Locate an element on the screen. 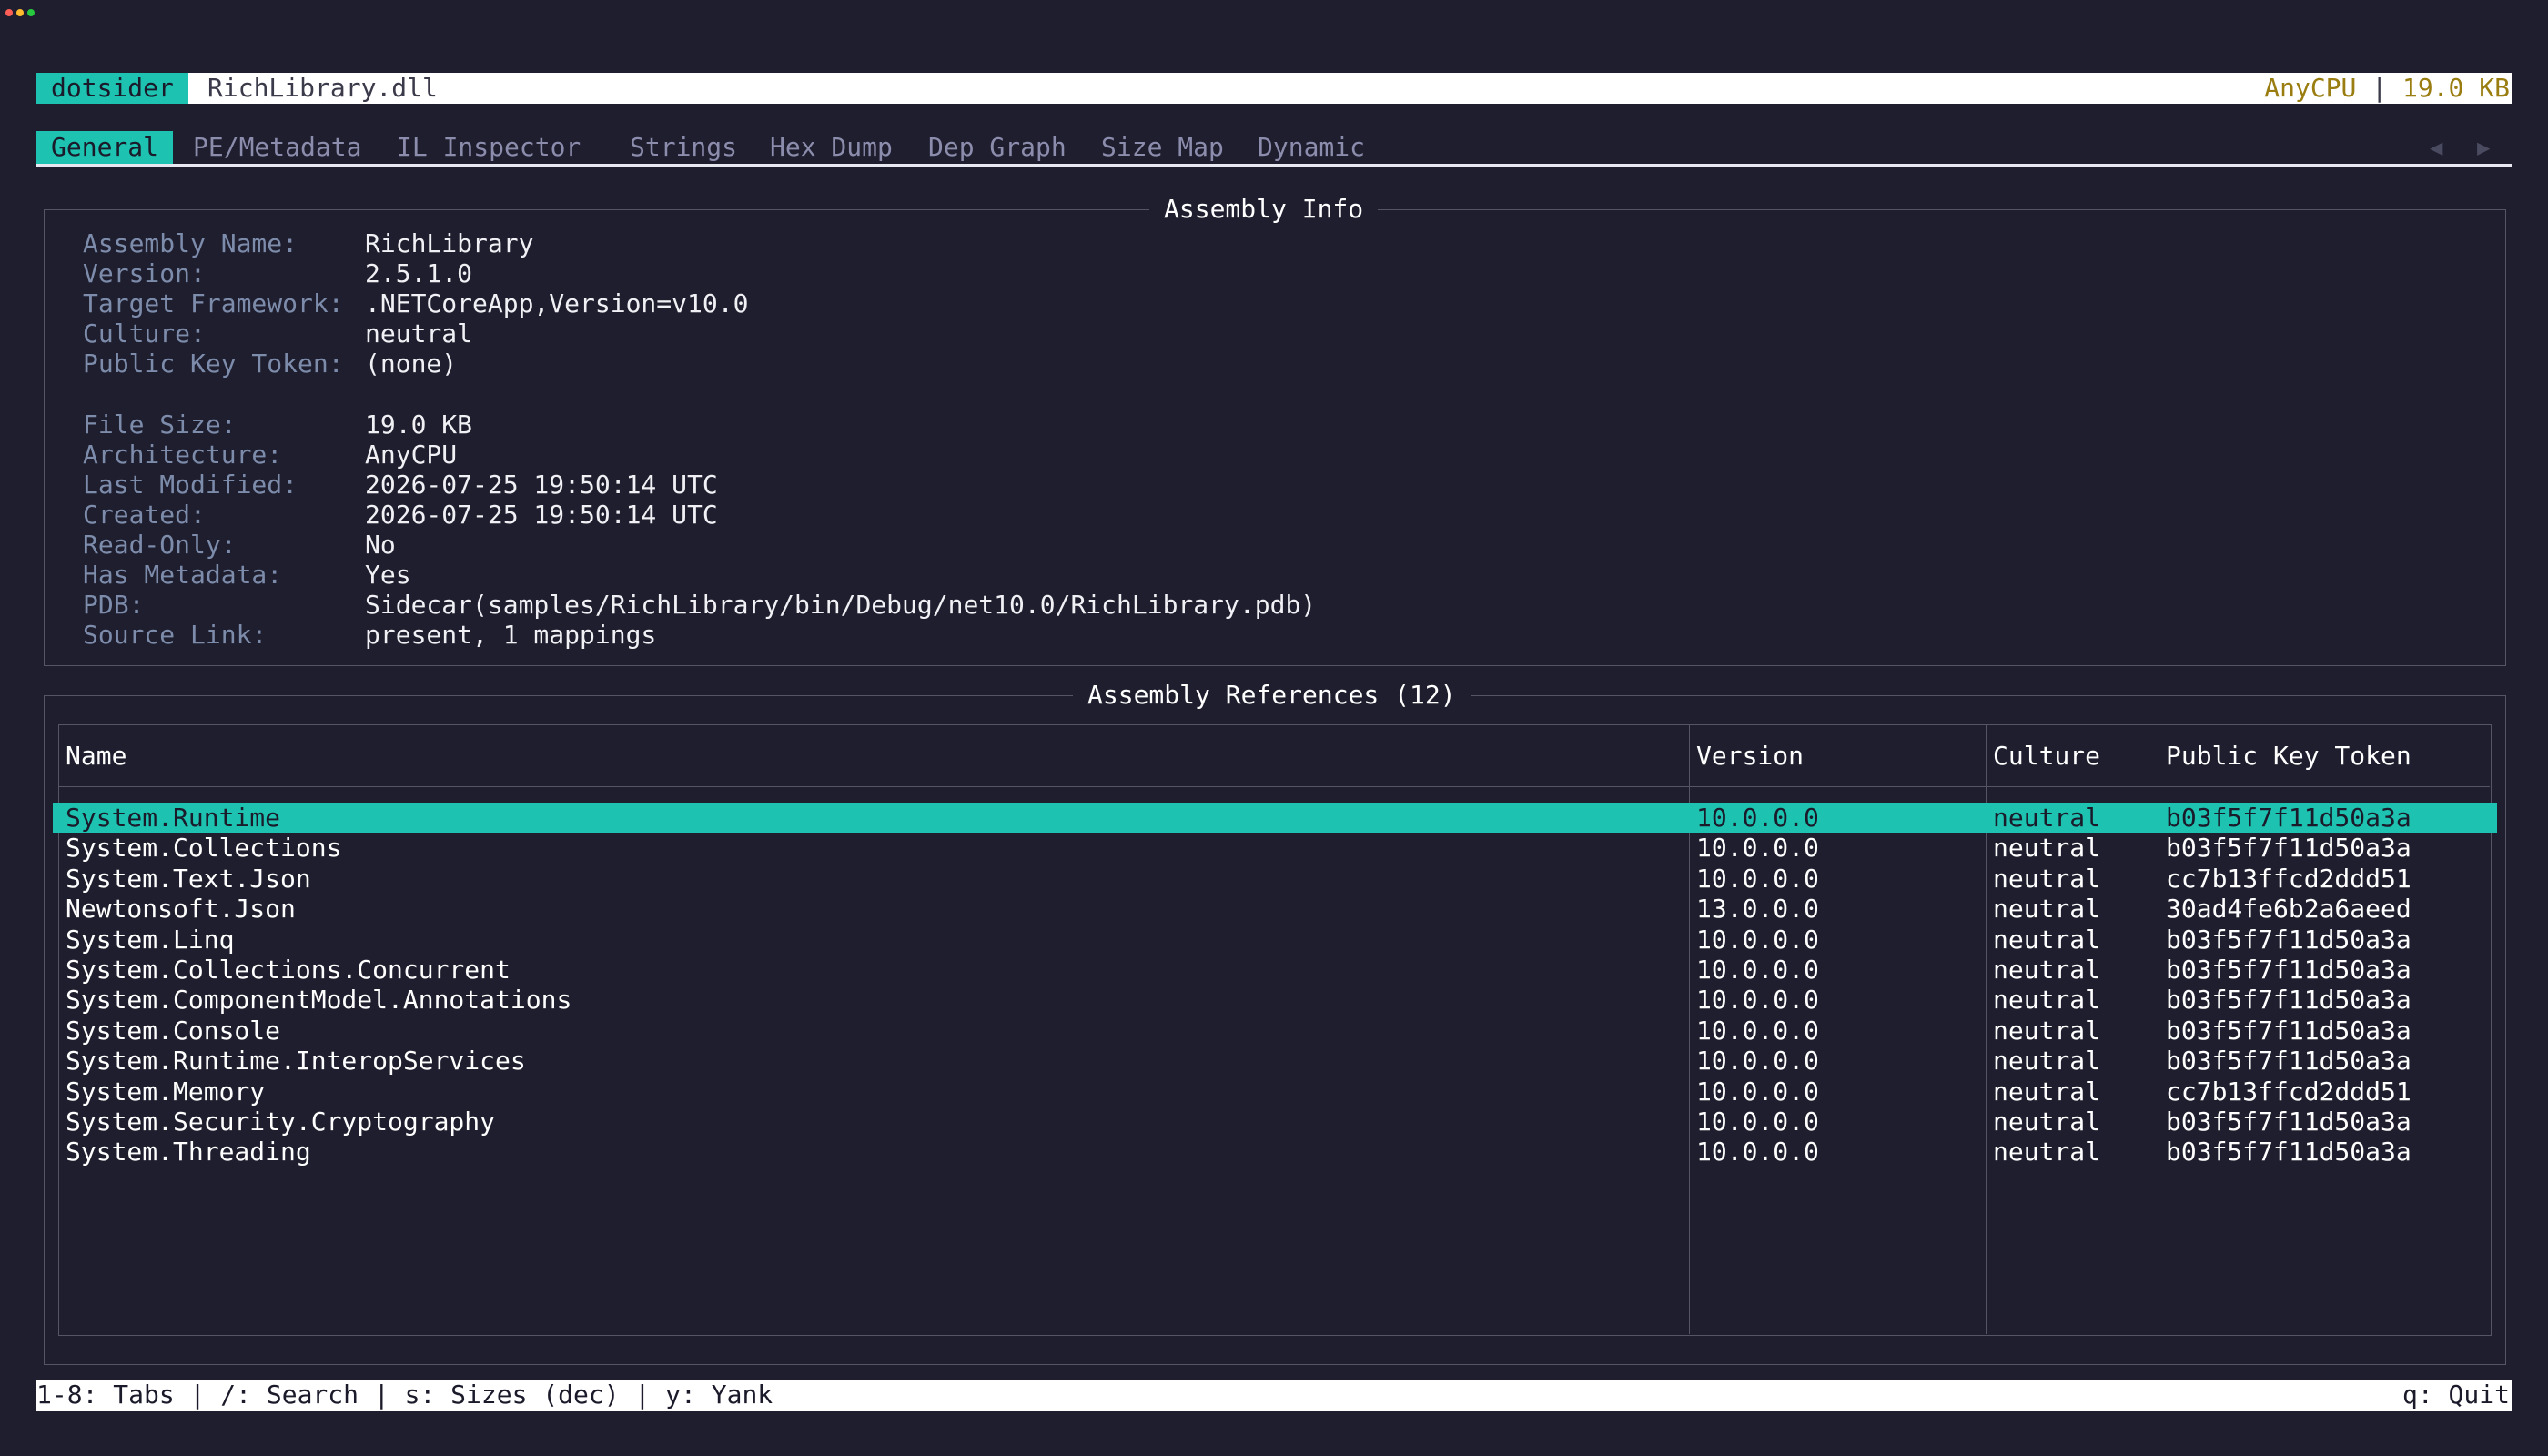  column-header-version: Version is located at coordinates (1750, 756).